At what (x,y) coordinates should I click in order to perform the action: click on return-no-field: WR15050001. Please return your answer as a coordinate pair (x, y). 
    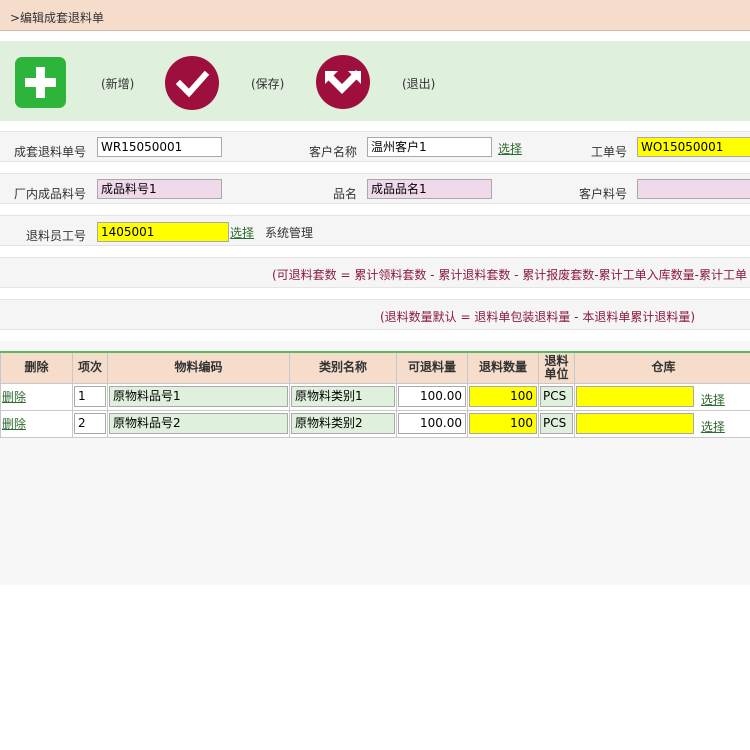
    Looking at the image, I should click on (159, 147).